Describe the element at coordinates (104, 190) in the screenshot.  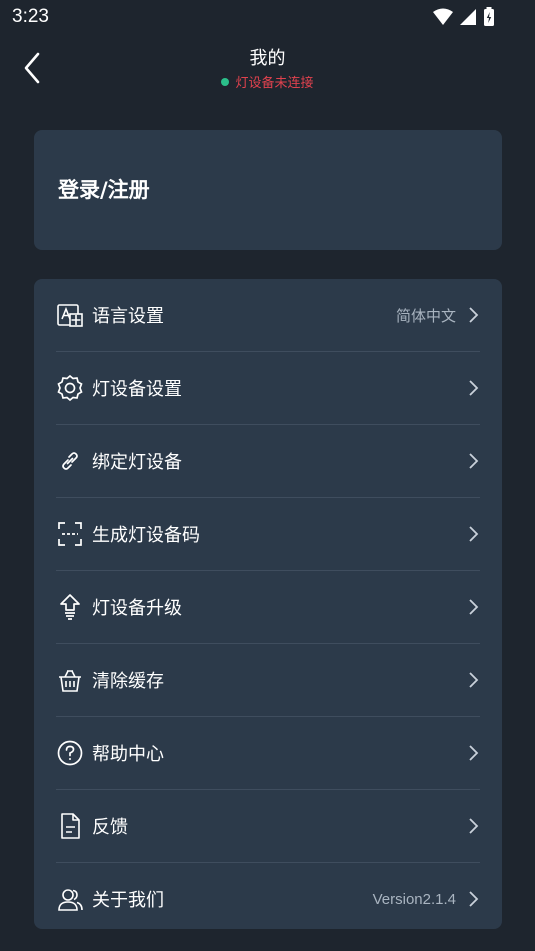
I see `login-register-label: 登录/注册` at that location.